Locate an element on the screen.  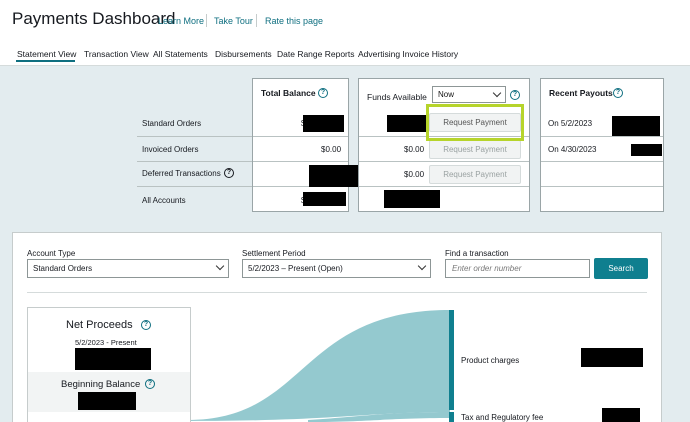
sankey-node-tax is located at coordinates (451, 417).